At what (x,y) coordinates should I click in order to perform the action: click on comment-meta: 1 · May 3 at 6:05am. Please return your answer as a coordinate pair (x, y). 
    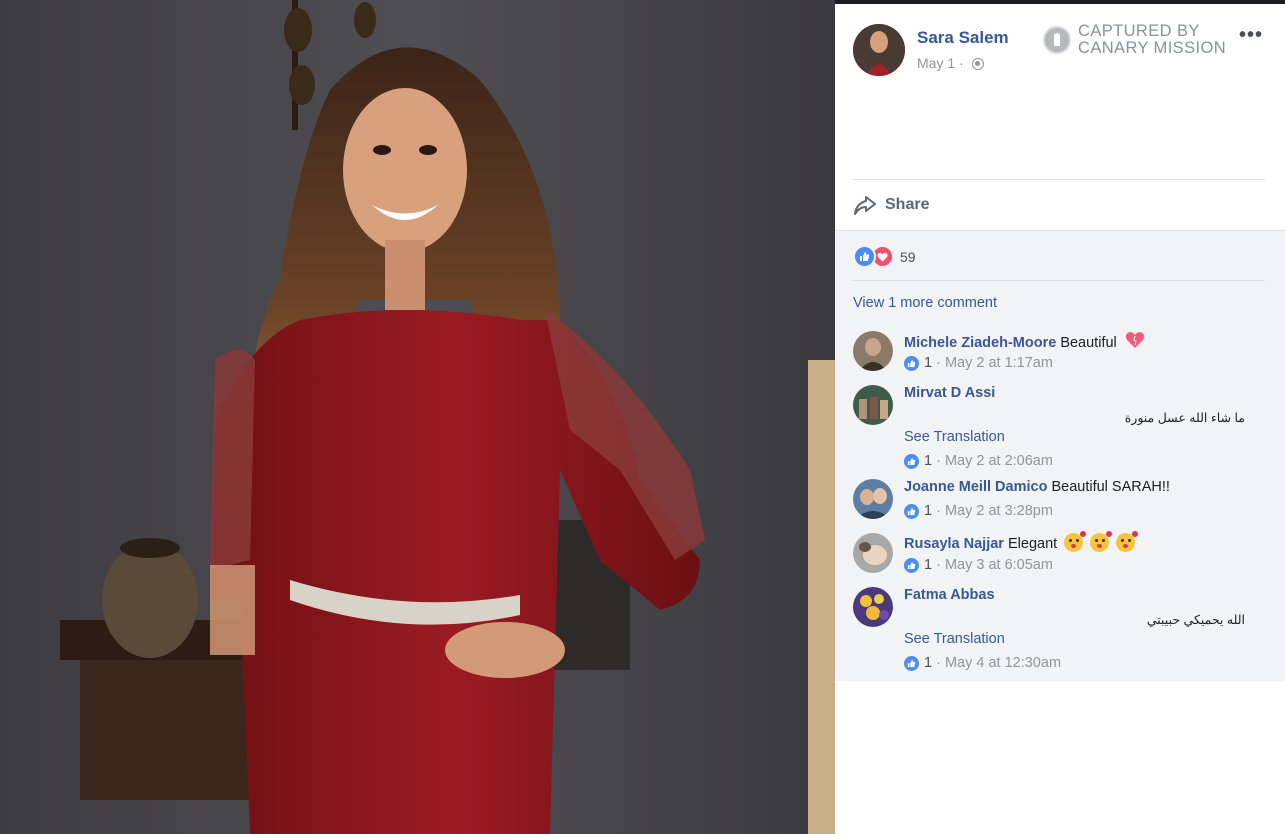
    Looking at the image, I should click on (978, 565).